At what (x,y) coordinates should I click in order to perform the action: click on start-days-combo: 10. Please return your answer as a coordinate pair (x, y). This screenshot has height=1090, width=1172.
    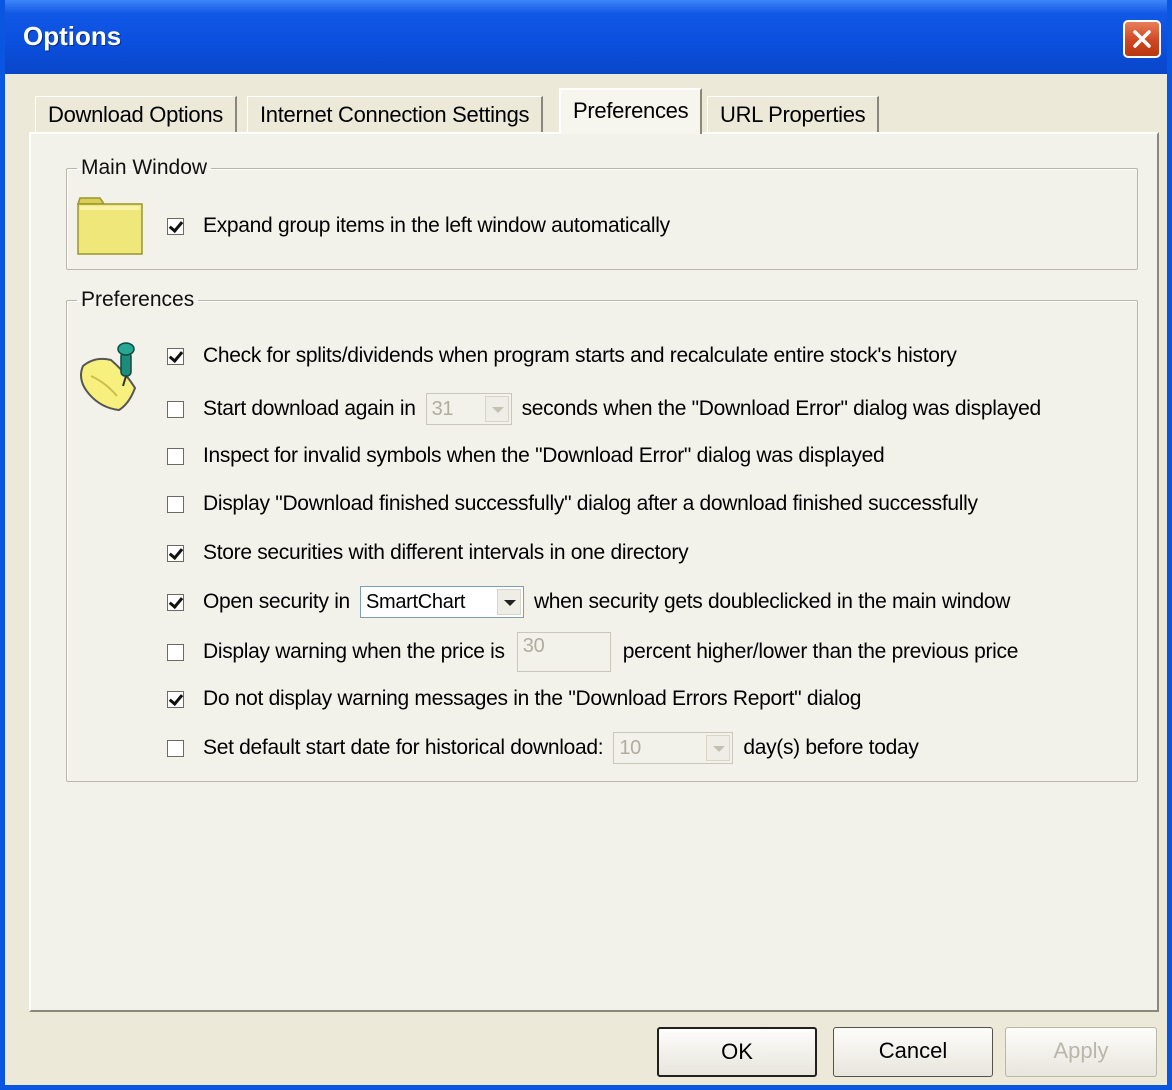
    Looking at the image, I should click on (673, 748).